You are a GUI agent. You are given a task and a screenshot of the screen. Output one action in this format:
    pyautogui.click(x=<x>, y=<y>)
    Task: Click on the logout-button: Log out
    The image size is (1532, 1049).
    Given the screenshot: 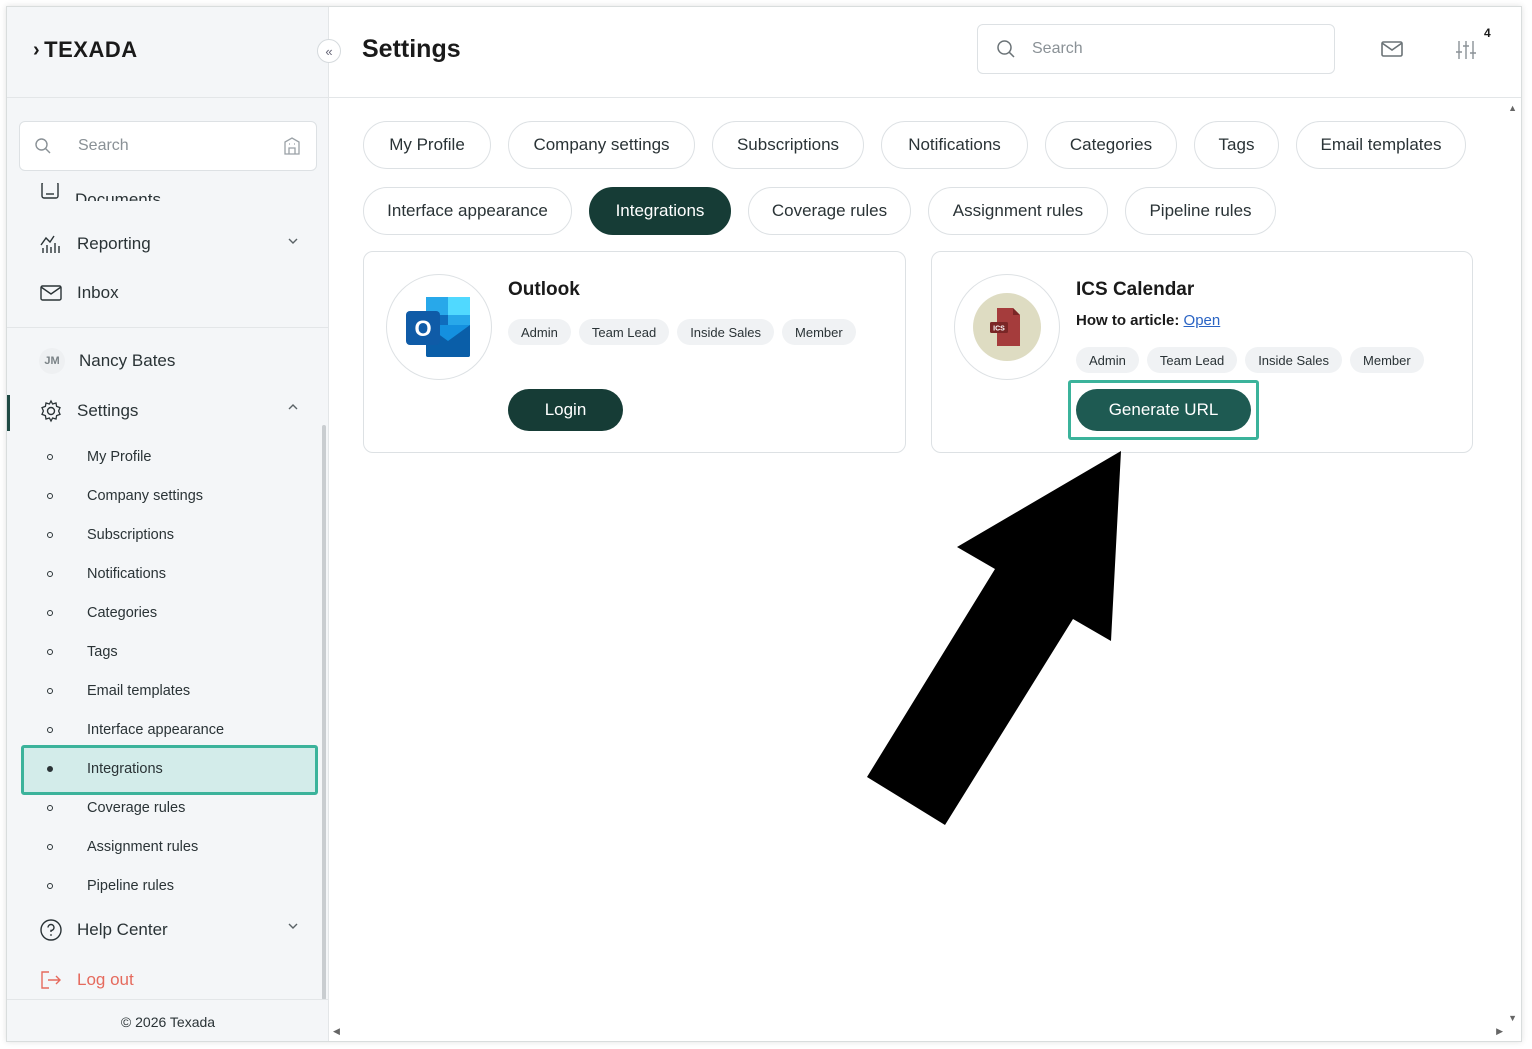 What is the action you would take?
    pyautogui.click(x=86, y=980)
    